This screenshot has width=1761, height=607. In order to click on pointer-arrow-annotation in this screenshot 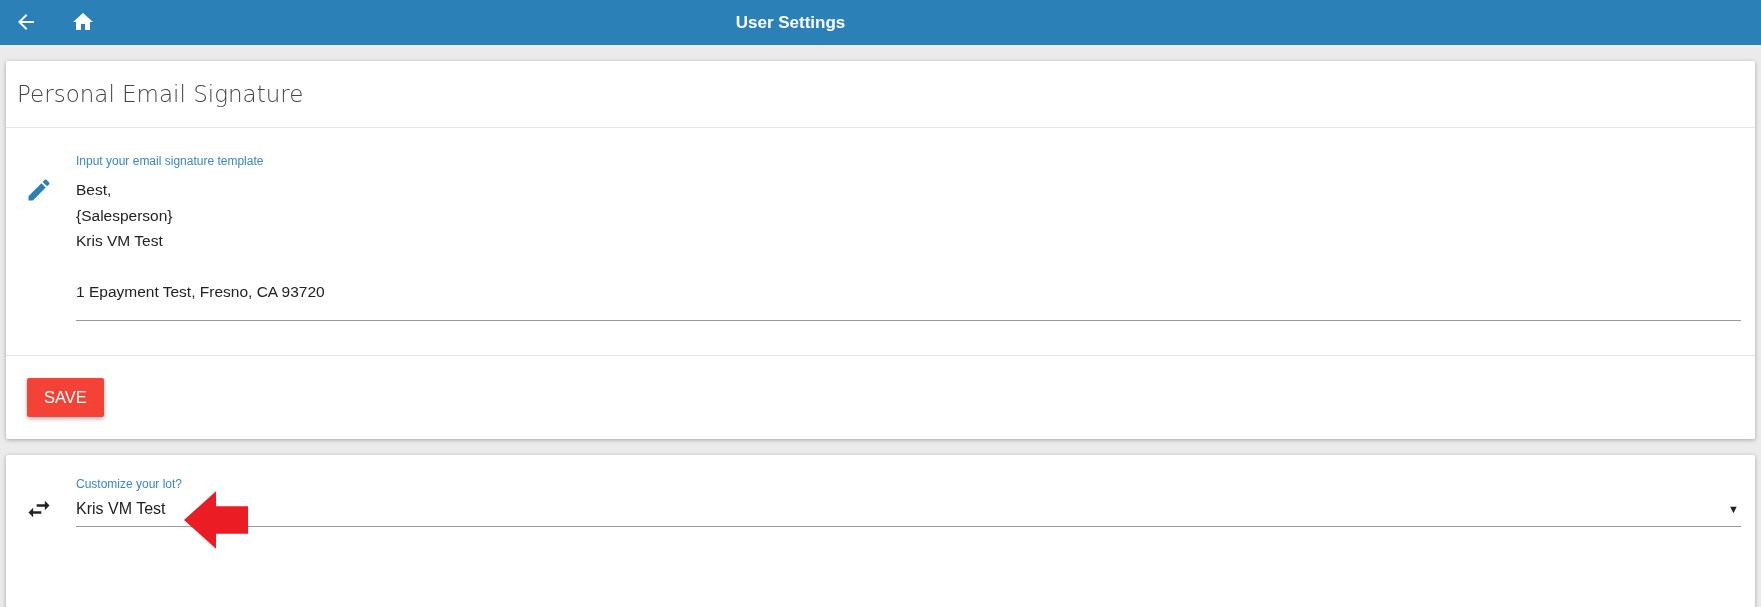, I will do `click(216, 519)`.